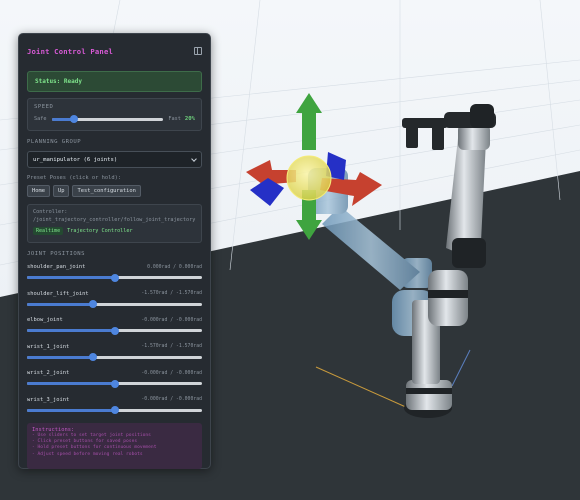 This screenshot has height=500, width=580. What do you see at coordinates (50, 212) in the screenshot?
I see `controller-label: Controller:` at bounding box center [50, 212].